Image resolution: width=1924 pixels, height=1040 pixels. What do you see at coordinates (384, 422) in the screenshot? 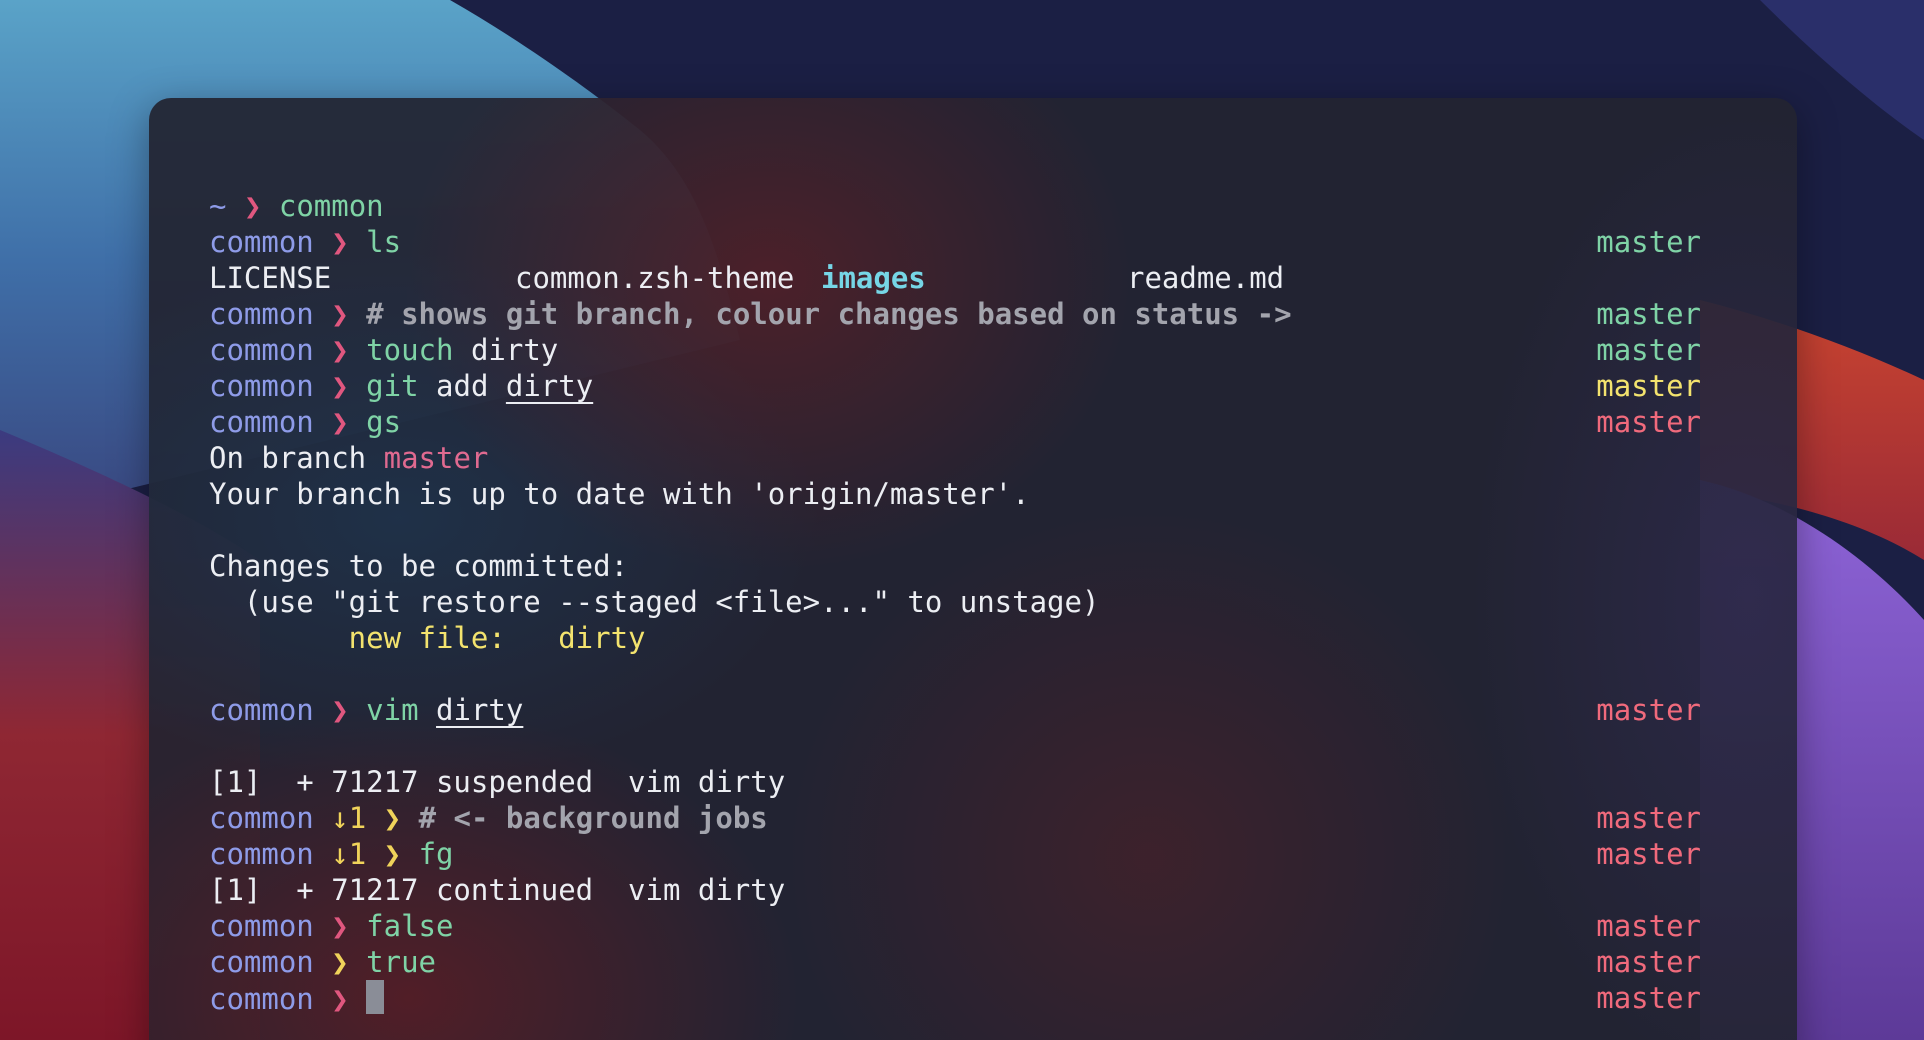
I see `command-text: gs` at bounding box center [384, 422].